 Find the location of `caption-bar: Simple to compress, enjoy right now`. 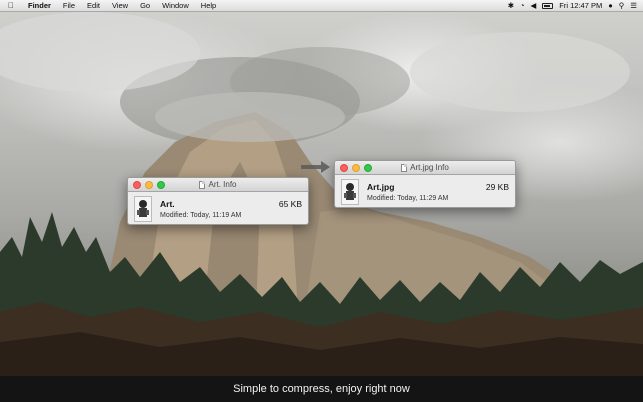

caption-bar: Simple to compress, enjoy right now is located at coordinates (321, 389).